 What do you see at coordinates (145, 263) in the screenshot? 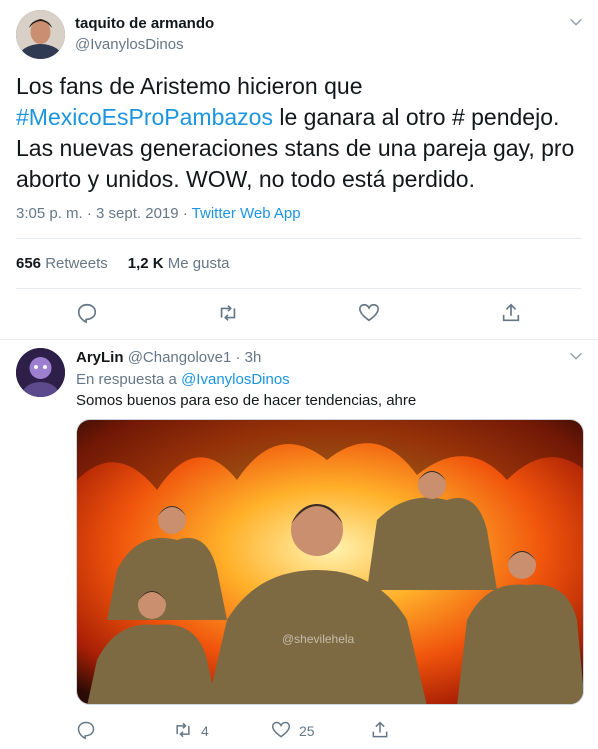
I see `likes-count: 1,2 K` at bounding box center [145, 263].